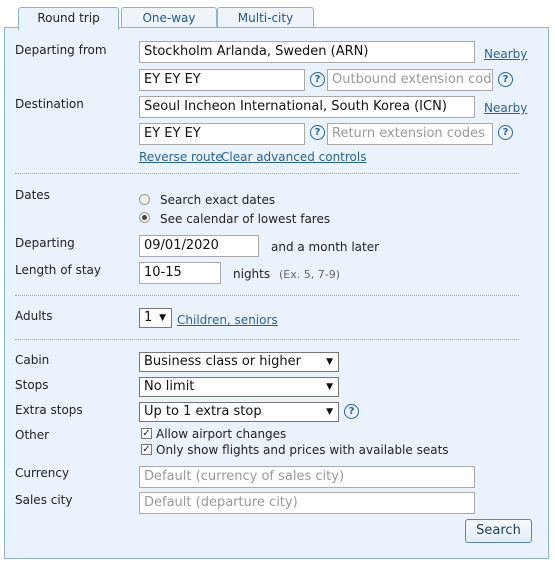 This screenshot has height=566, width=555. What do you see at coordinates (144, 217) in the screenshot?
I see `calendar-lowest-fares-radio` at bounding box center [144, 217].